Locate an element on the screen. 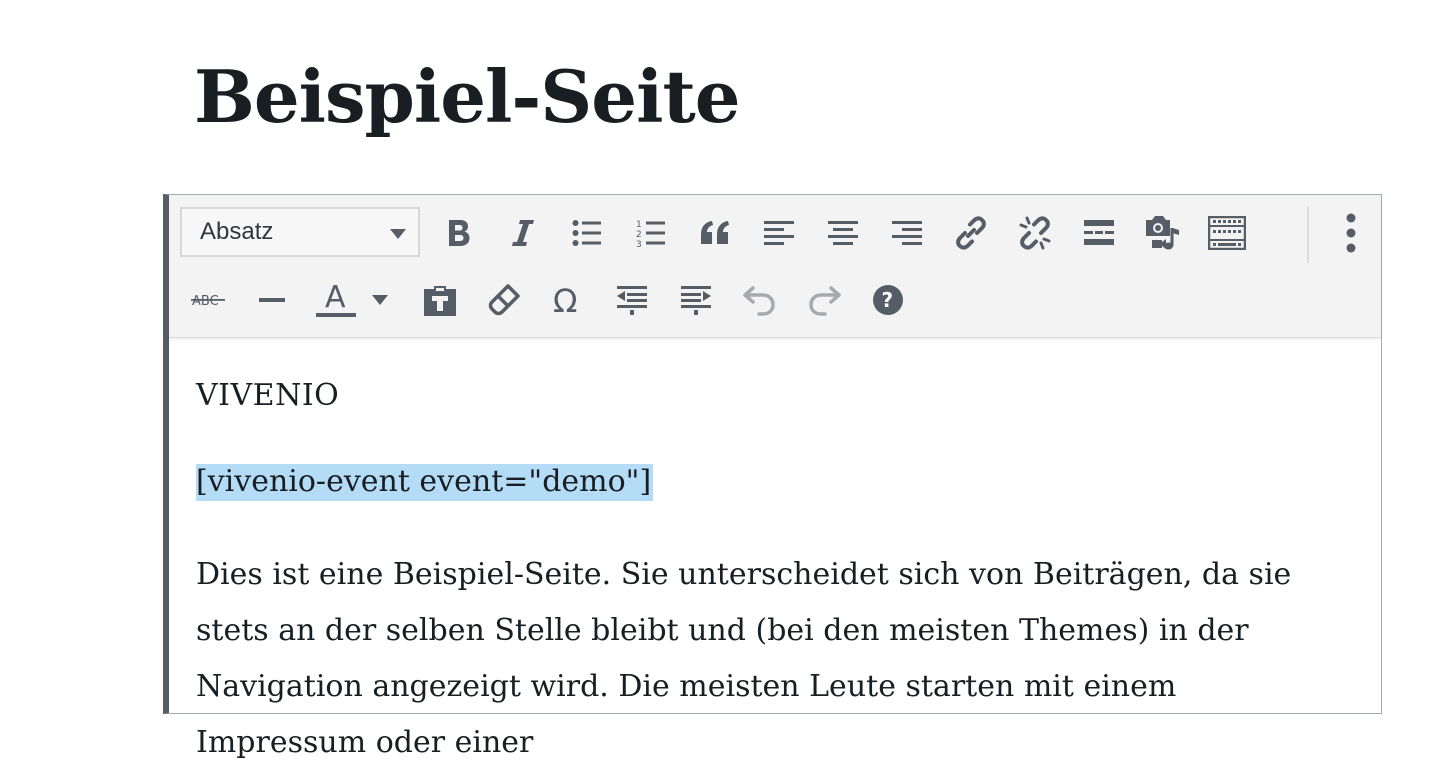  help-button: ? is located at coordinates (888, 300).